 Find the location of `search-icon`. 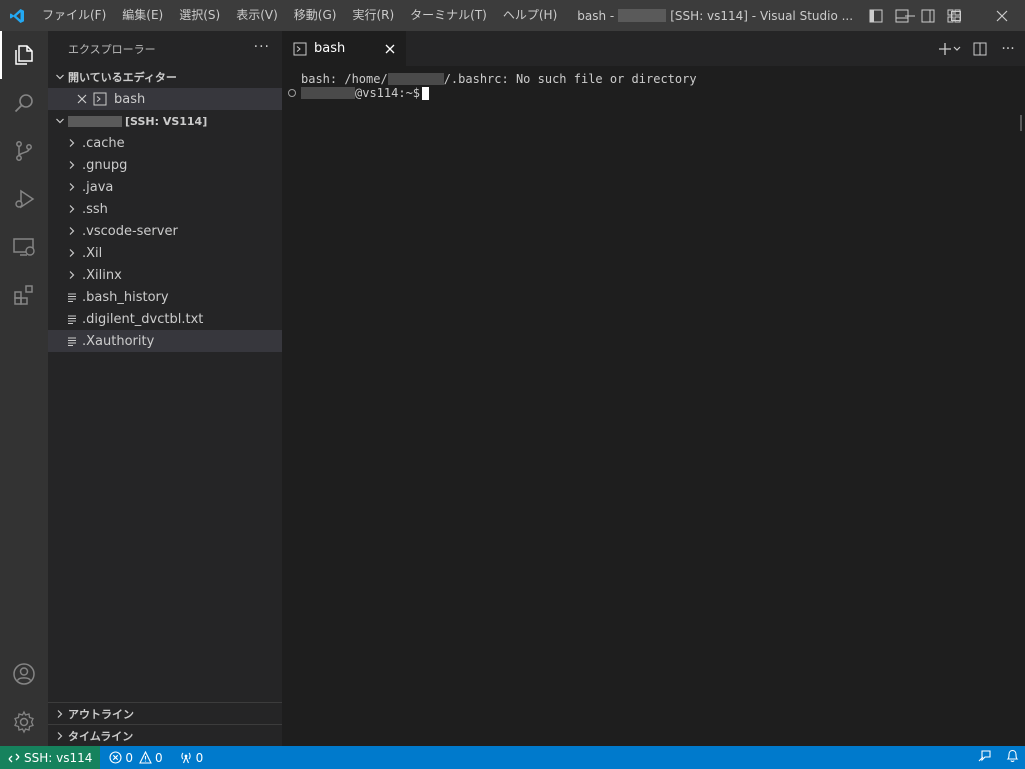

search-icon is located at coordinates (24, 103).